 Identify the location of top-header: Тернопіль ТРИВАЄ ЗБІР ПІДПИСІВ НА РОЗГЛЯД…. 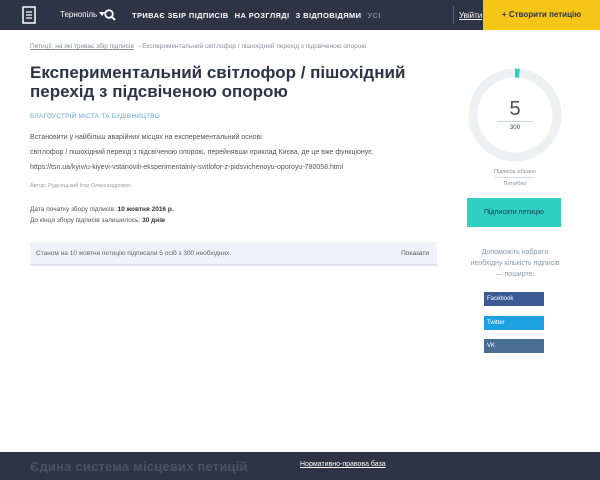
(300, 15).